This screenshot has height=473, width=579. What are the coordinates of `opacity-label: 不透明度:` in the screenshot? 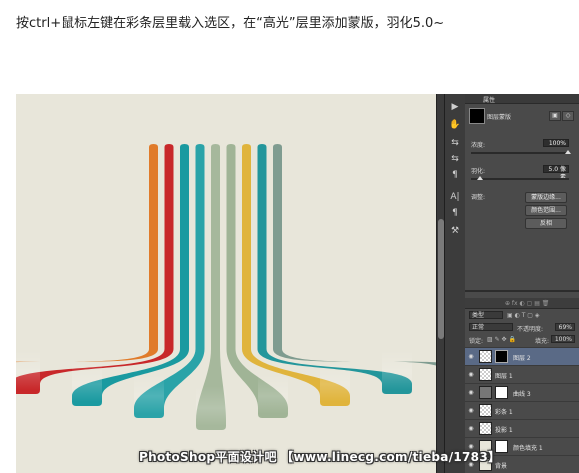 It's located at (530, 329).